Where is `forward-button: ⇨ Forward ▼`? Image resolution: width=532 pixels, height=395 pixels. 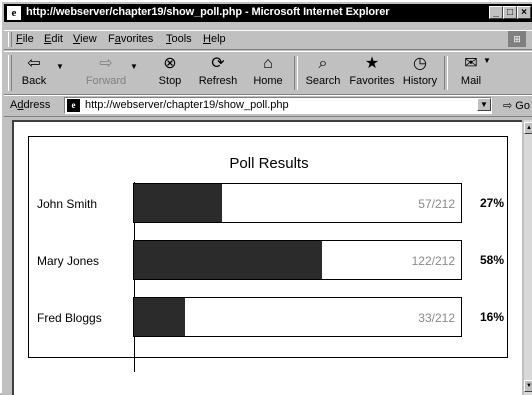
forward-button: ⇨ Forward ▼ is located at coordinates (111, 70).